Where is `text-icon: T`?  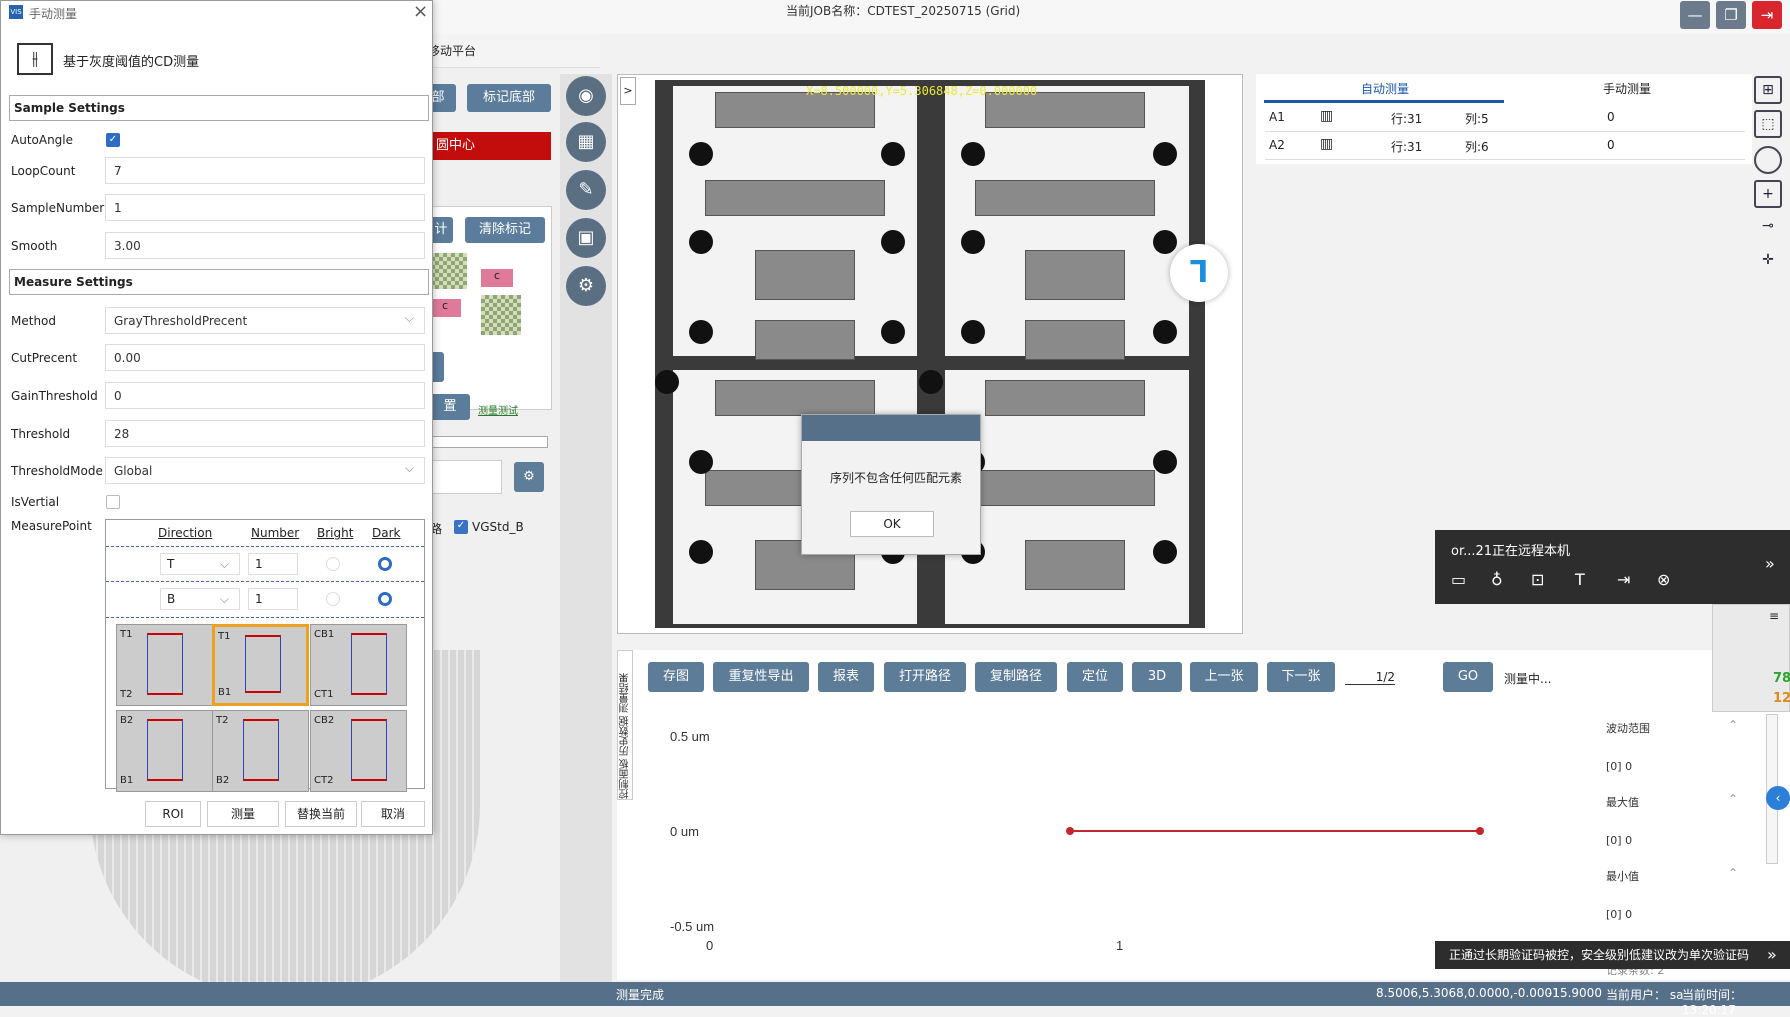
text-icon: T is located at coordinates (1580, 579).